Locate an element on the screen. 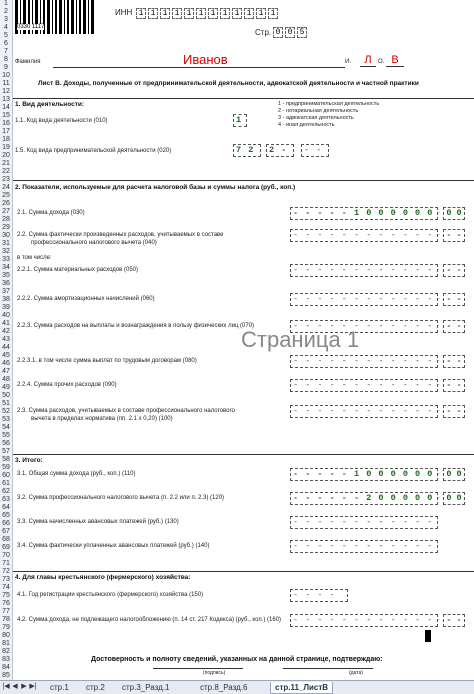 The height and width of the screenshot is (694, 474). row-number: 66 is located at coordinates (6, 524).